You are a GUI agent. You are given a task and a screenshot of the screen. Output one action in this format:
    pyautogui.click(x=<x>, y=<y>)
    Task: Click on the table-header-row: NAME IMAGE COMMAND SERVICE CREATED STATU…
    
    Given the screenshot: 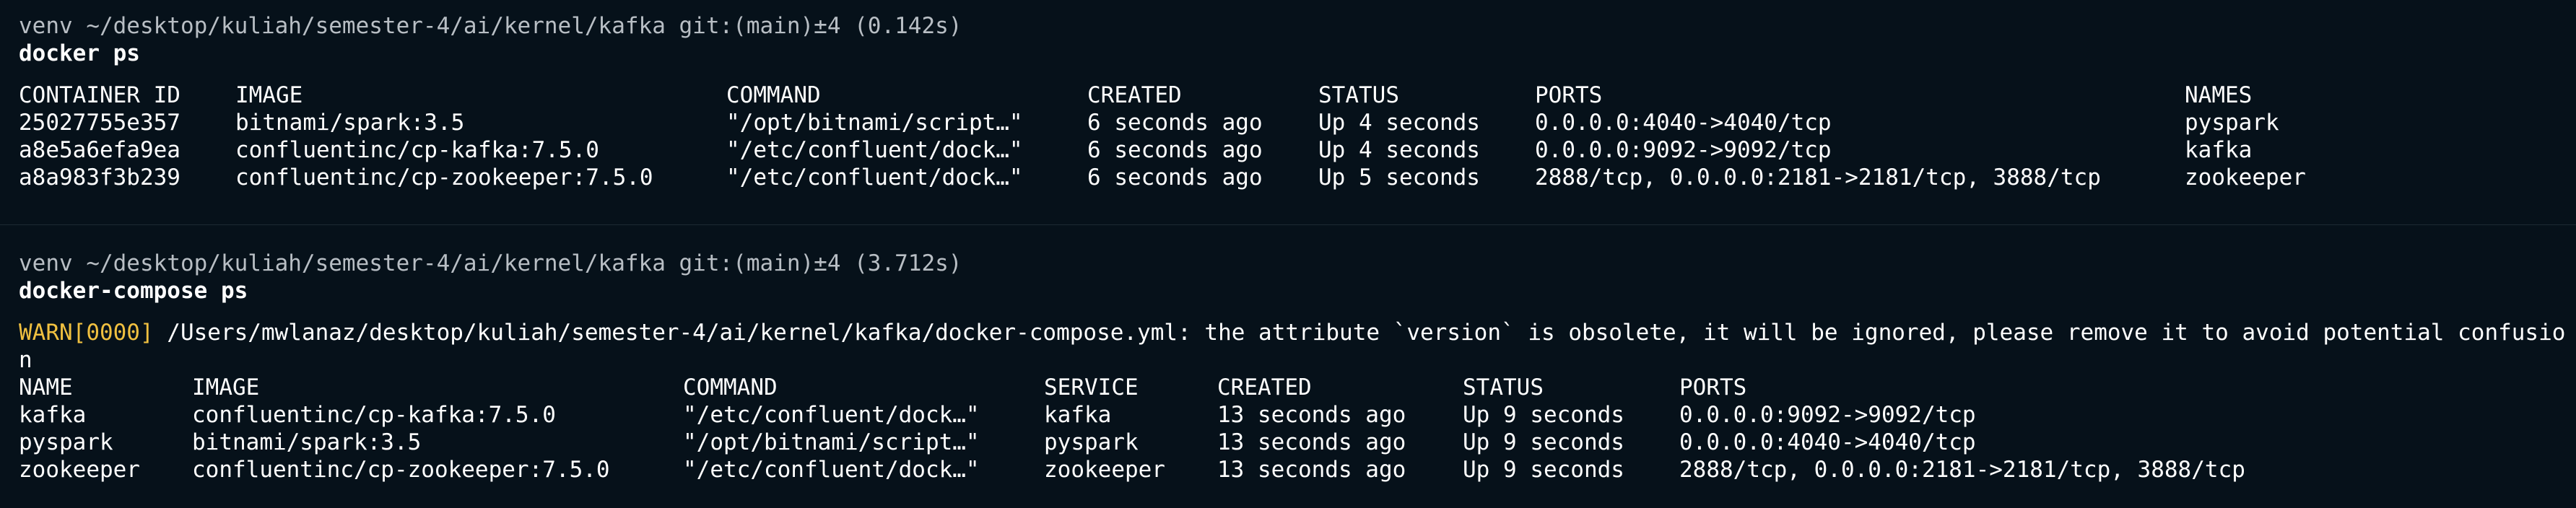 What is the action you would take?
    pyautogui.click(x=1288, y=387)
    